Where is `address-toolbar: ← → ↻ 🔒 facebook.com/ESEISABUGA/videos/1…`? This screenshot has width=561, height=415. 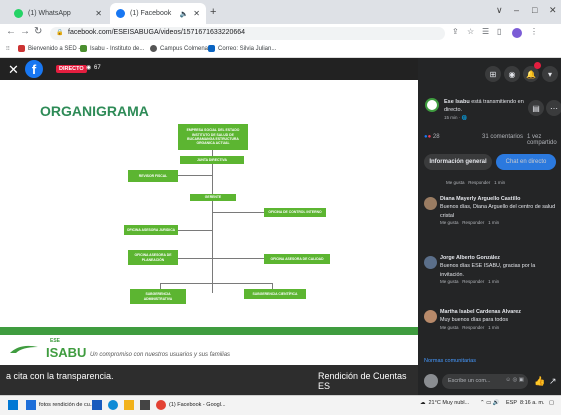
address-toolbar: ← → ↻ 🔒 facebook.com/ESEISABUGA/videos/1… is located at coordinates (280, 33).